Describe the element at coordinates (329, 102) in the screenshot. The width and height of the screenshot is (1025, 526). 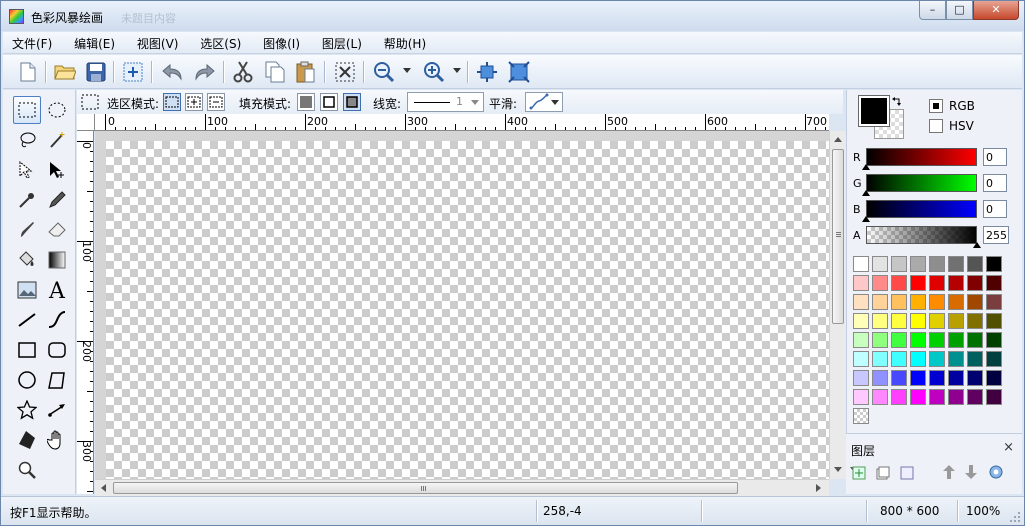
I see `fill-mode-outline-button` at that location.